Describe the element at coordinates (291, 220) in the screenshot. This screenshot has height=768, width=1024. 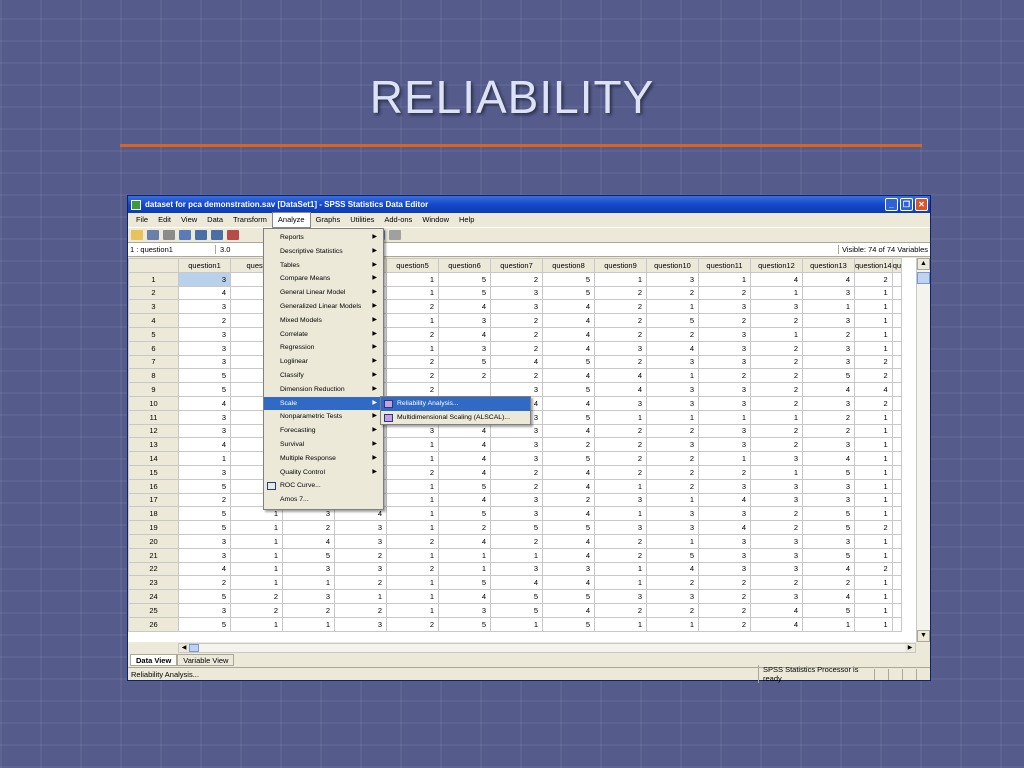
I see `menu-analyze: Analyze` at that location.